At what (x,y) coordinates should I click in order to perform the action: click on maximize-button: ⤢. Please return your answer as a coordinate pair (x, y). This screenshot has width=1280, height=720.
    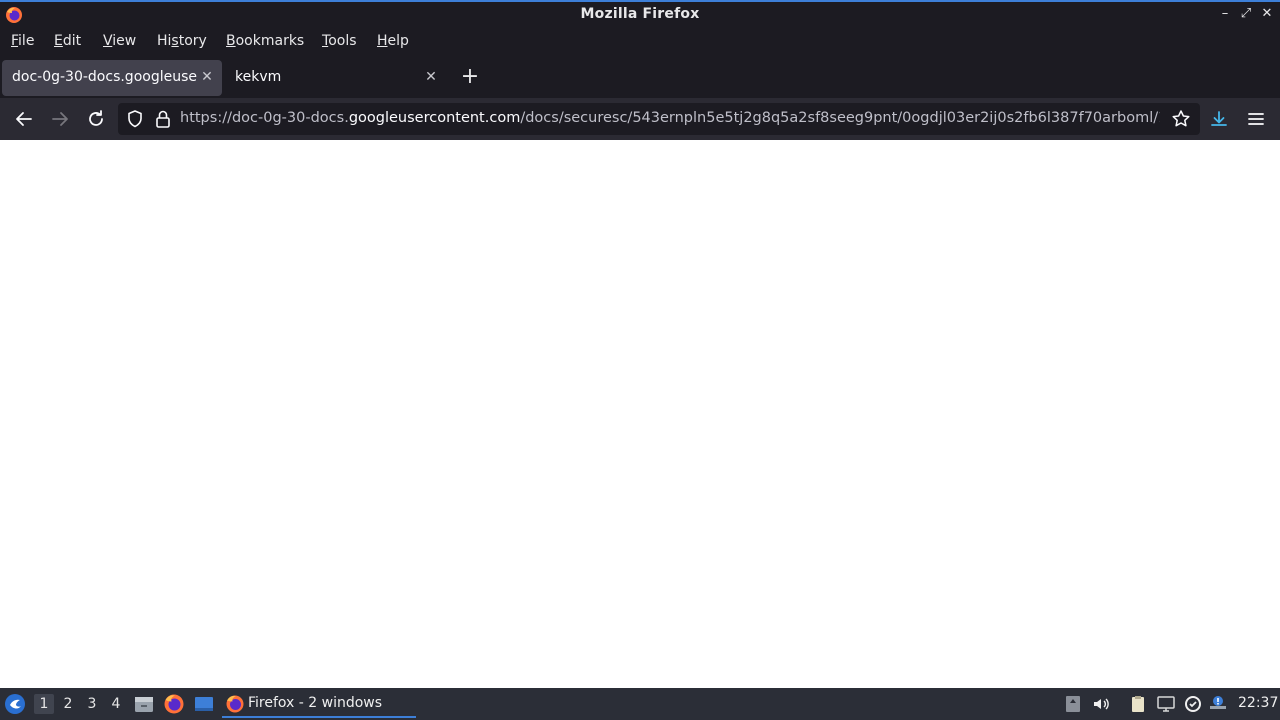
    Looking at the image, I should click on (1246, 14).